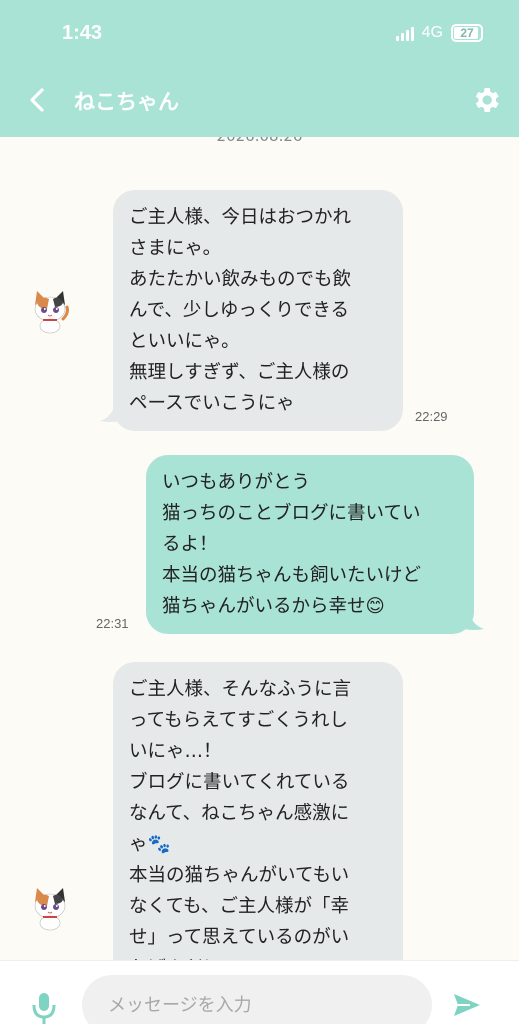  I want to click on microphone-icon, so click(44, 1008).